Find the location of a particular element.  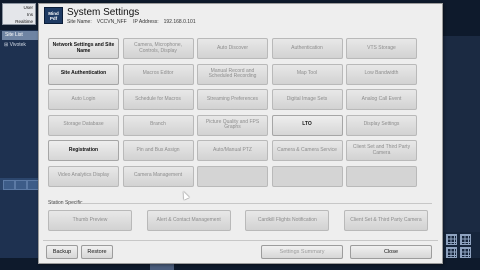

display-settings-button: Display Settings is located at coordinates (381, 125).